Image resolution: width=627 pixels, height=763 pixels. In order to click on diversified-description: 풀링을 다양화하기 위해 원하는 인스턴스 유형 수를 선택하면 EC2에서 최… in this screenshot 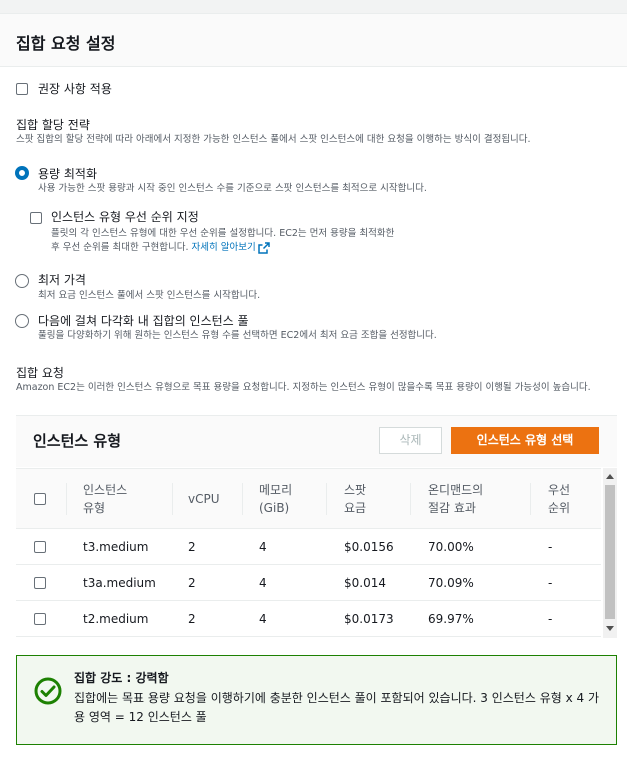, I will do `click(237, 335)`.